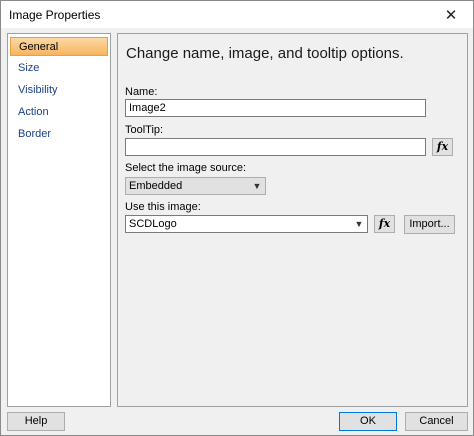 This screenshot has height=436, width=474. I want to click on use-image-select: SCDLogo ▼, so click(246, 224).